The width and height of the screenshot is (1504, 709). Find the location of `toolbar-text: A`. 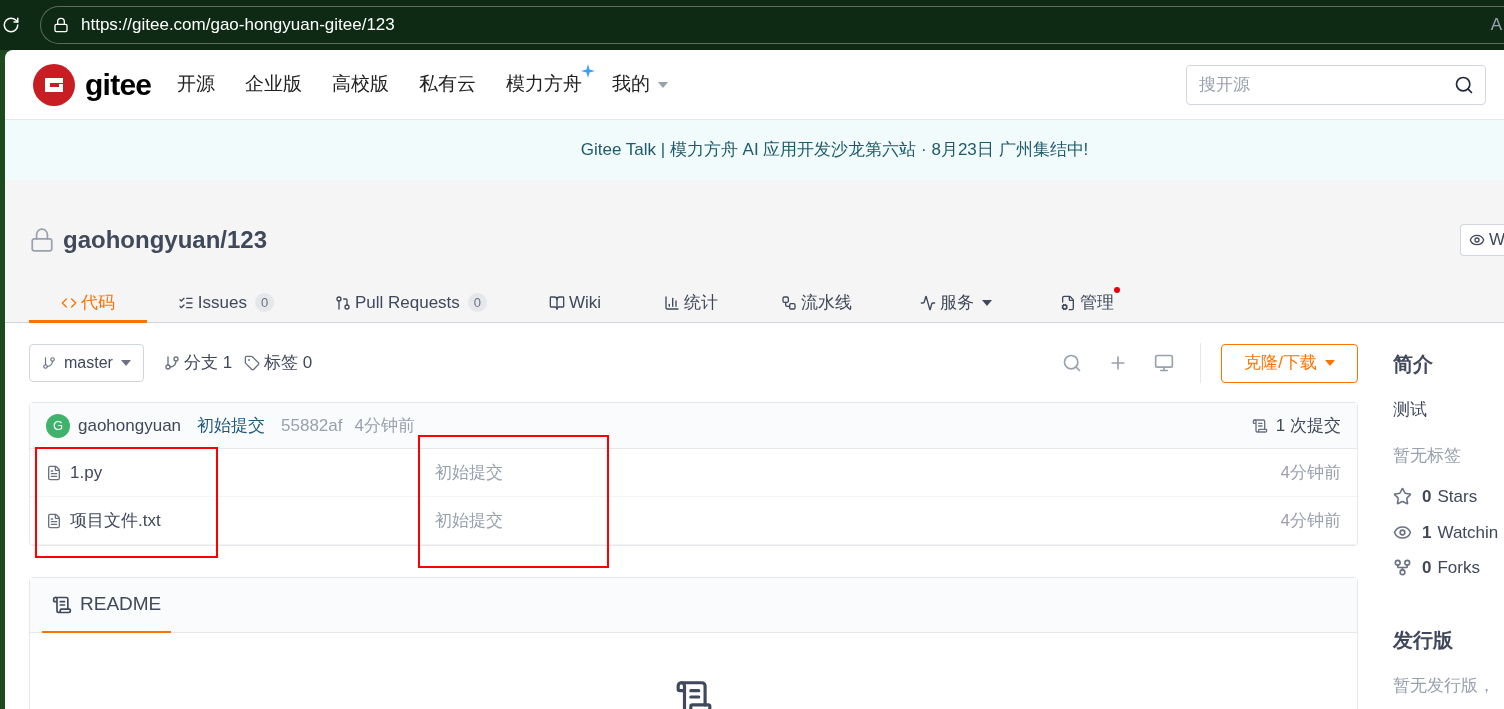

toolbar-text: A is located at coordinates (1496, 25).